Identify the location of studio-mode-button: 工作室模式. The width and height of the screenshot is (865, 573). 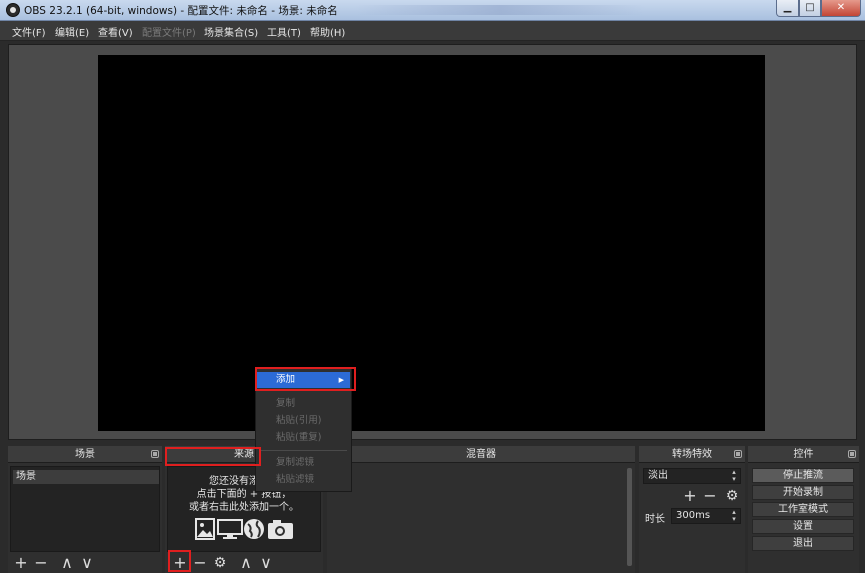
(803, 509).